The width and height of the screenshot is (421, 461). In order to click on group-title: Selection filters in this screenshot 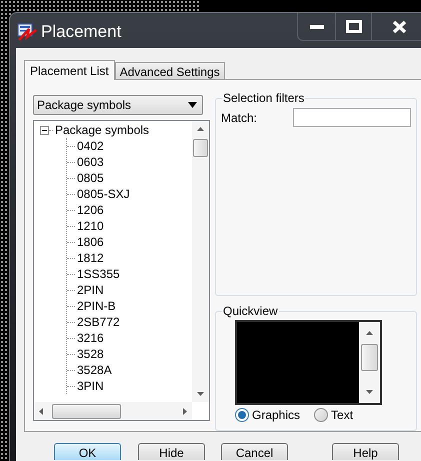, I will do `click(264, 98)`.